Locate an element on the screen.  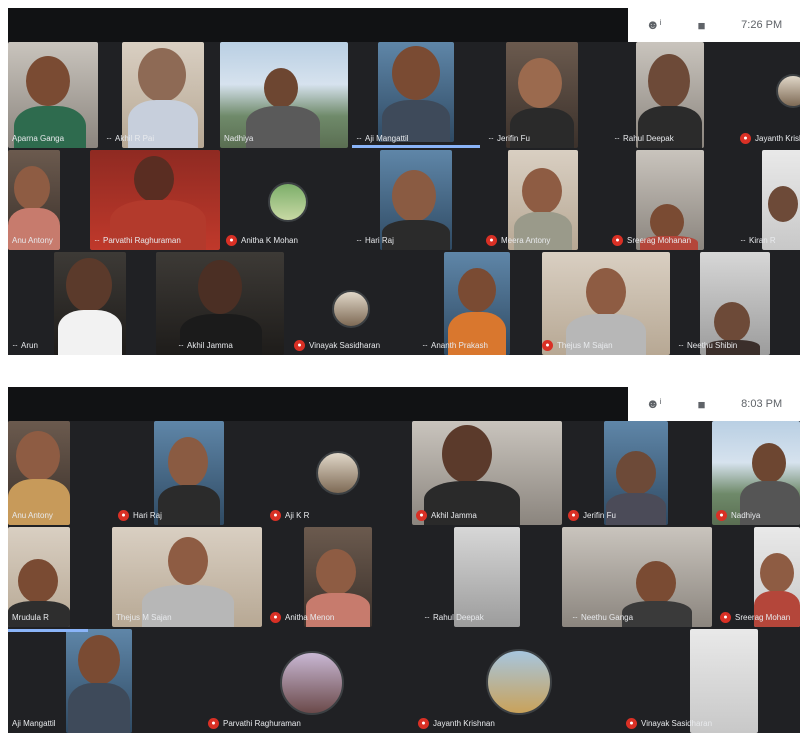
participant-tile: ● Jerifin Fu is located at coordinates (634, 473).